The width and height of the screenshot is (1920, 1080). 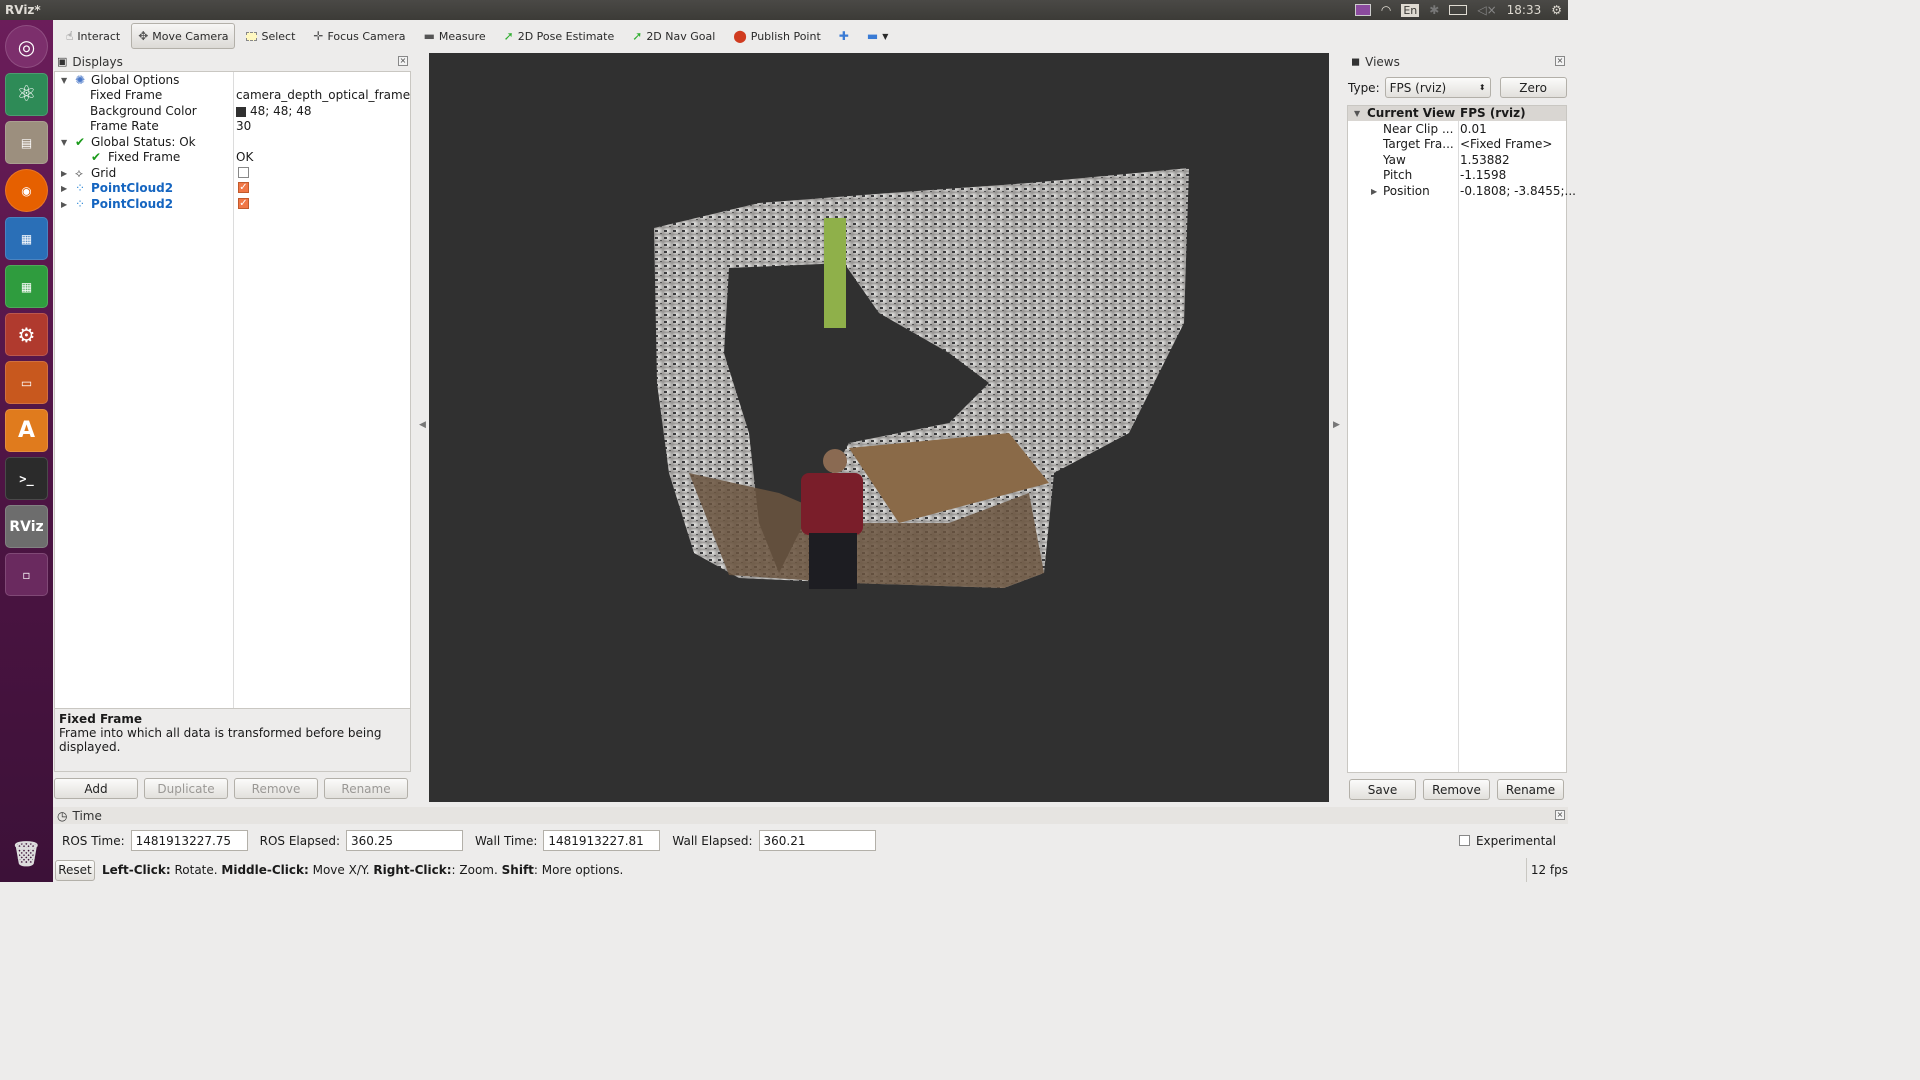 I want to click on pointcloud2-1-enabled-checkbox: ✓, so click(x=243, y=188).